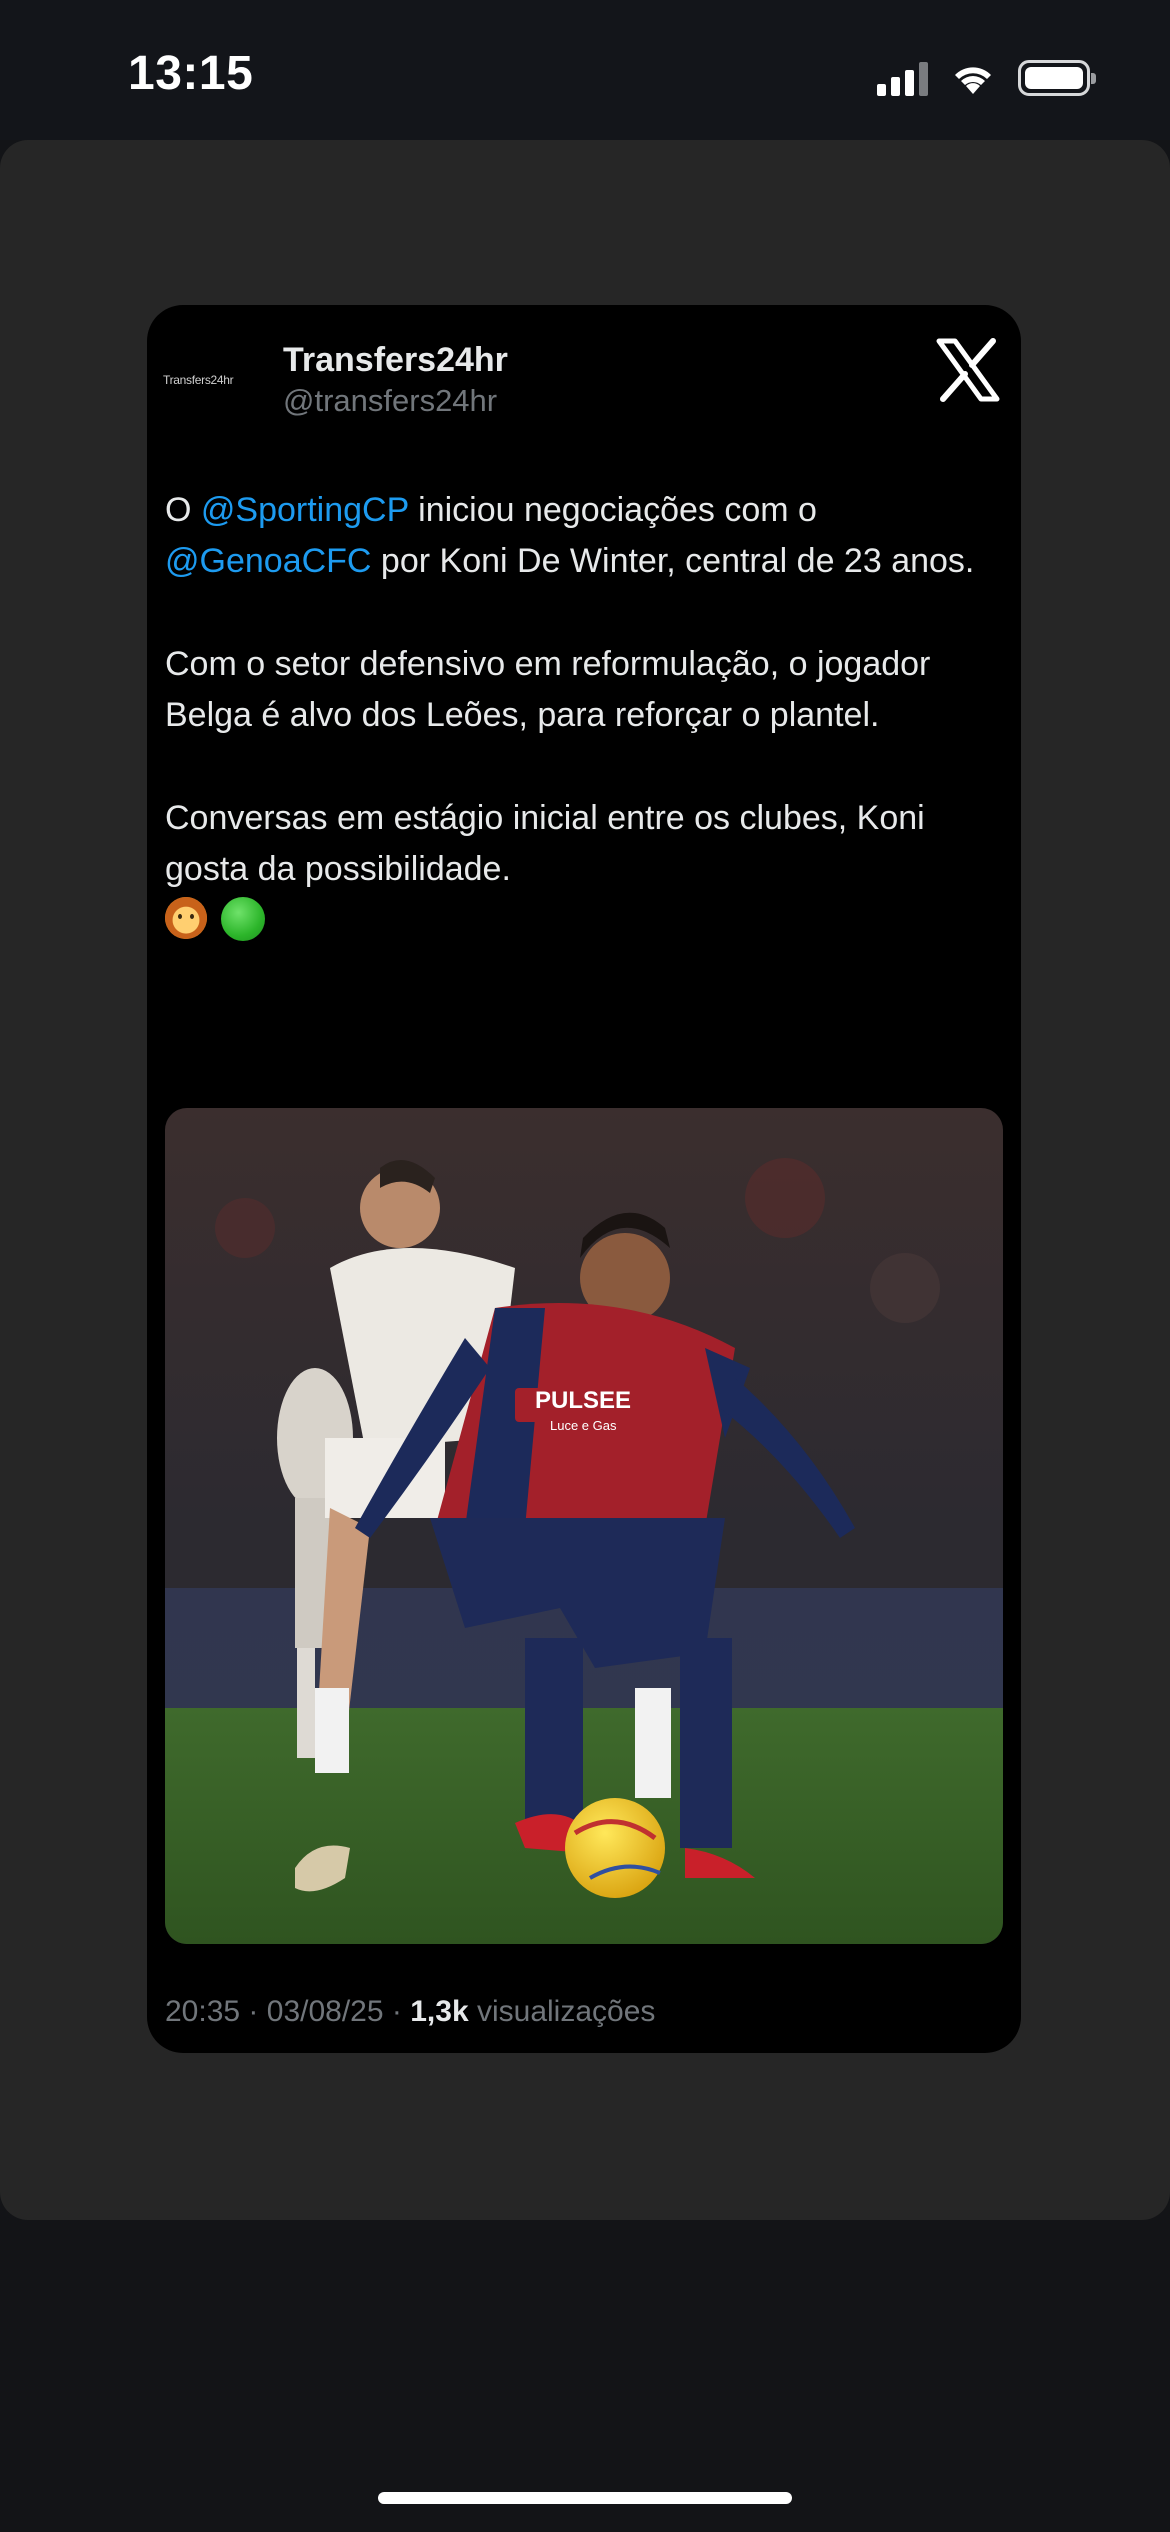  What do you see at coordinates (583, 1425) in the screenshot?
I see `shirt-sponsor-subtext: Luce e Gas` at bounding box center [583, 1425].